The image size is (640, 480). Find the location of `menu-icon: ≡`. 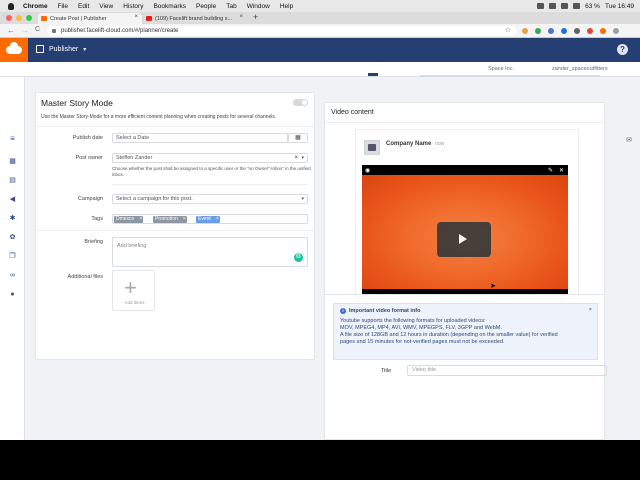

menu-icon: ≡ is located at coordinates (12, 139).